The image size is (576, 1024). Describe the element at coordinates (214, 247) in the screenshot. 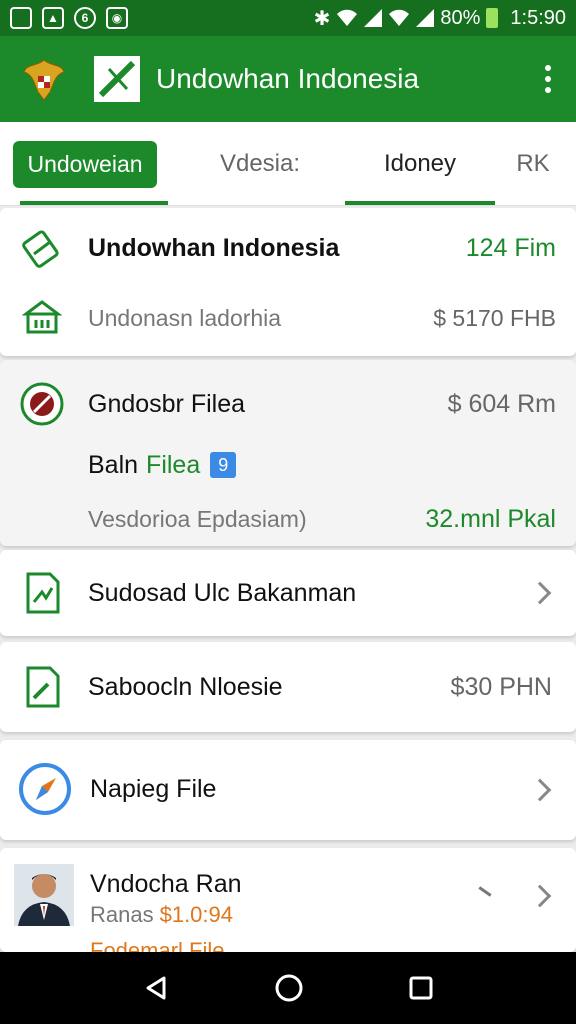

I see `summary-title: Undowhan Indonesia` at that location.